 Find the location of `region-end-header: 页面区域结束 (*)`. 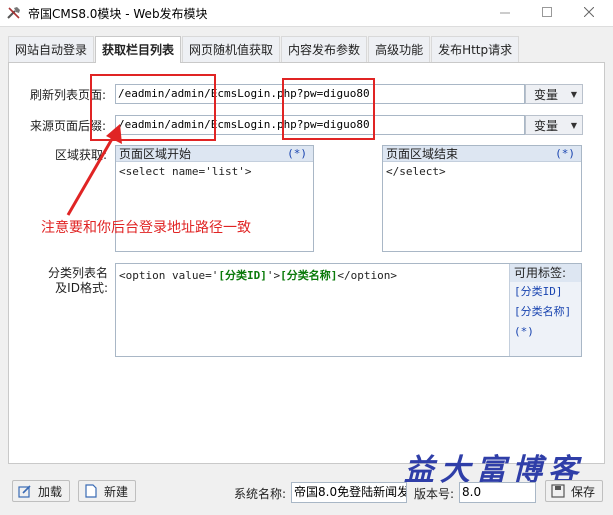

region-end-header: 页面区域结束 (*) is located at coordinates (482, 154).